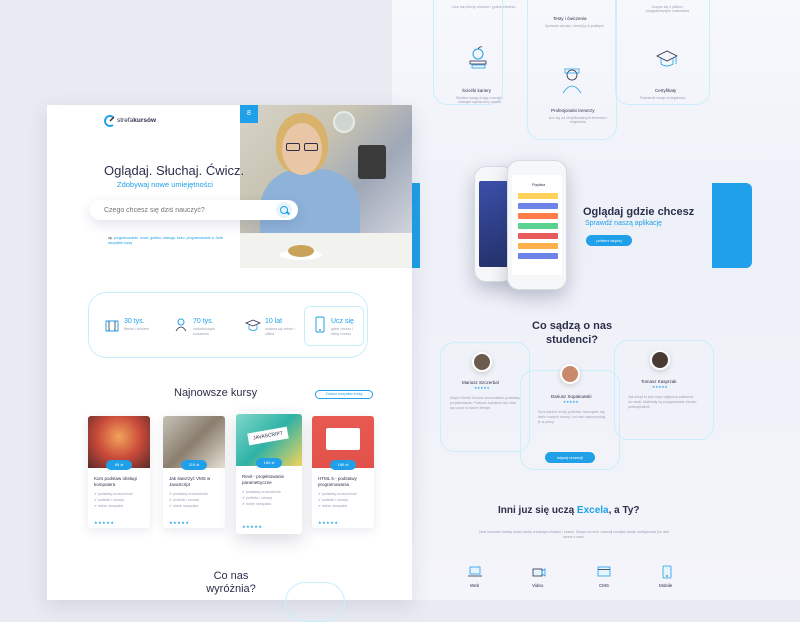 Image resolution: width=800 pixels, height=622 pixels. I want to click on testimonials-heading-line2: studenci?, so click(572, 340).